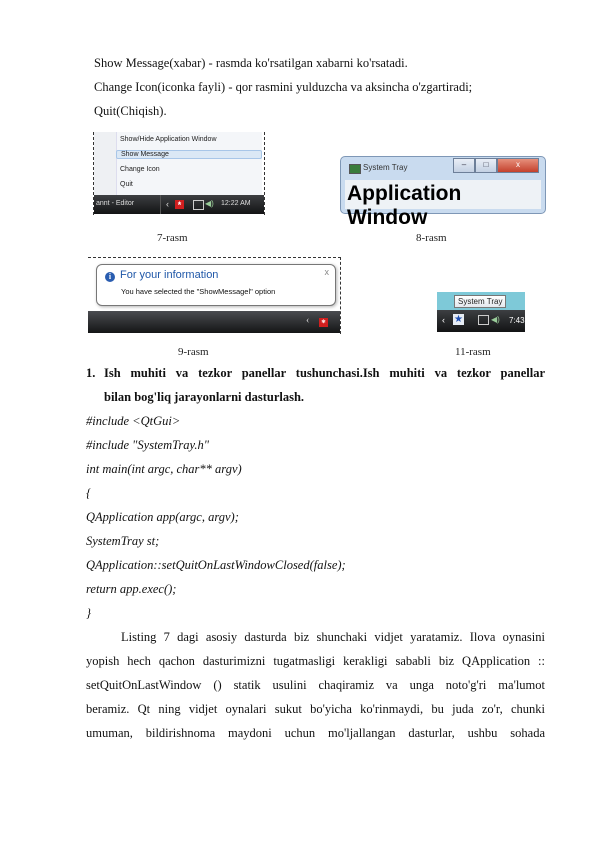 This screenshot has width=595, height=842. I want to click on code-line: #include "SystemTray.h", so click(147, 445).